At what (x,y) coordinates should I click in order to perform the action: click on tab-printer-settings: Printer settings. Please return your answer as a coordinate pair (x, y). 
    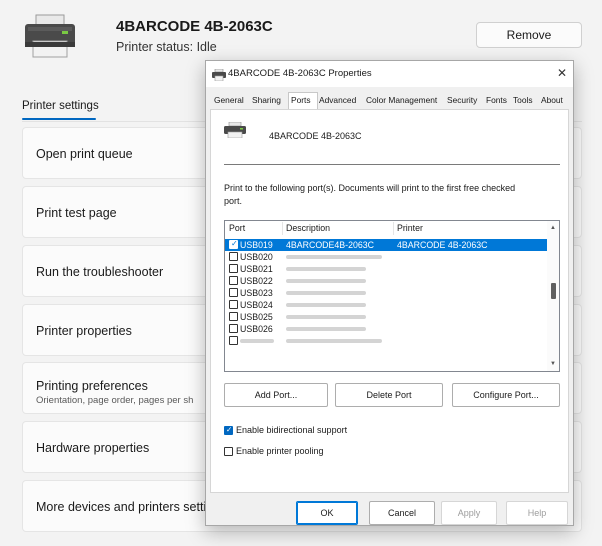
    Looking at the image, I should click on (60, 106).